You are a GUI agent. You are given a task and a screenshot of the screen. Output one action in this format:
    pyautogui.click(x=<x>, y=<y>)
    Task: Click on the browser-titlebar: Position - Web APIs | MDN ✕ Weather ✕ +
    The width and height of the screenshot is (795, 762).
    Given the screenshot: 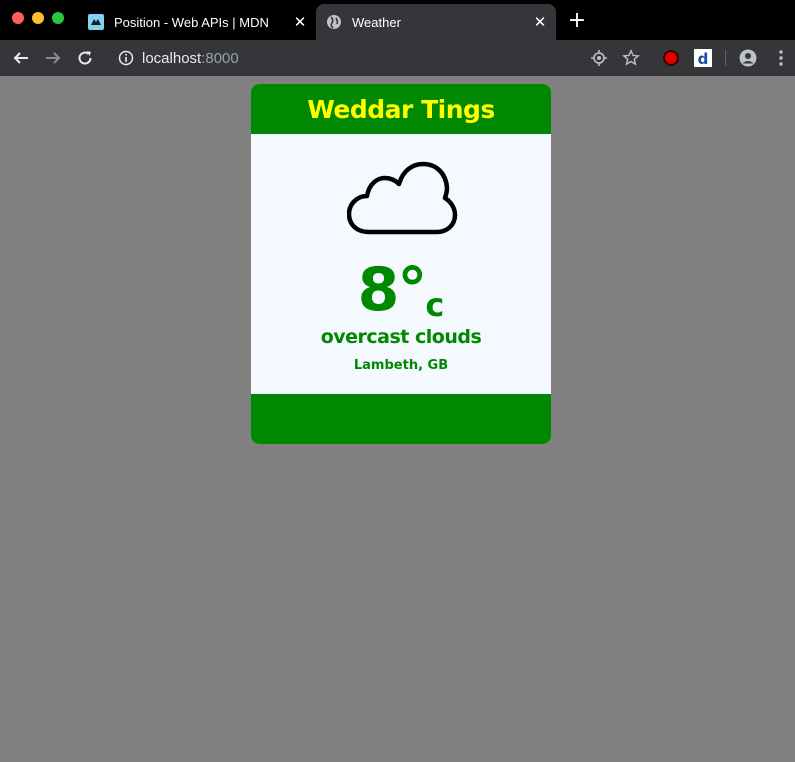 What is the action you would take?
    pyautogui.click(x=397, y=20)
    